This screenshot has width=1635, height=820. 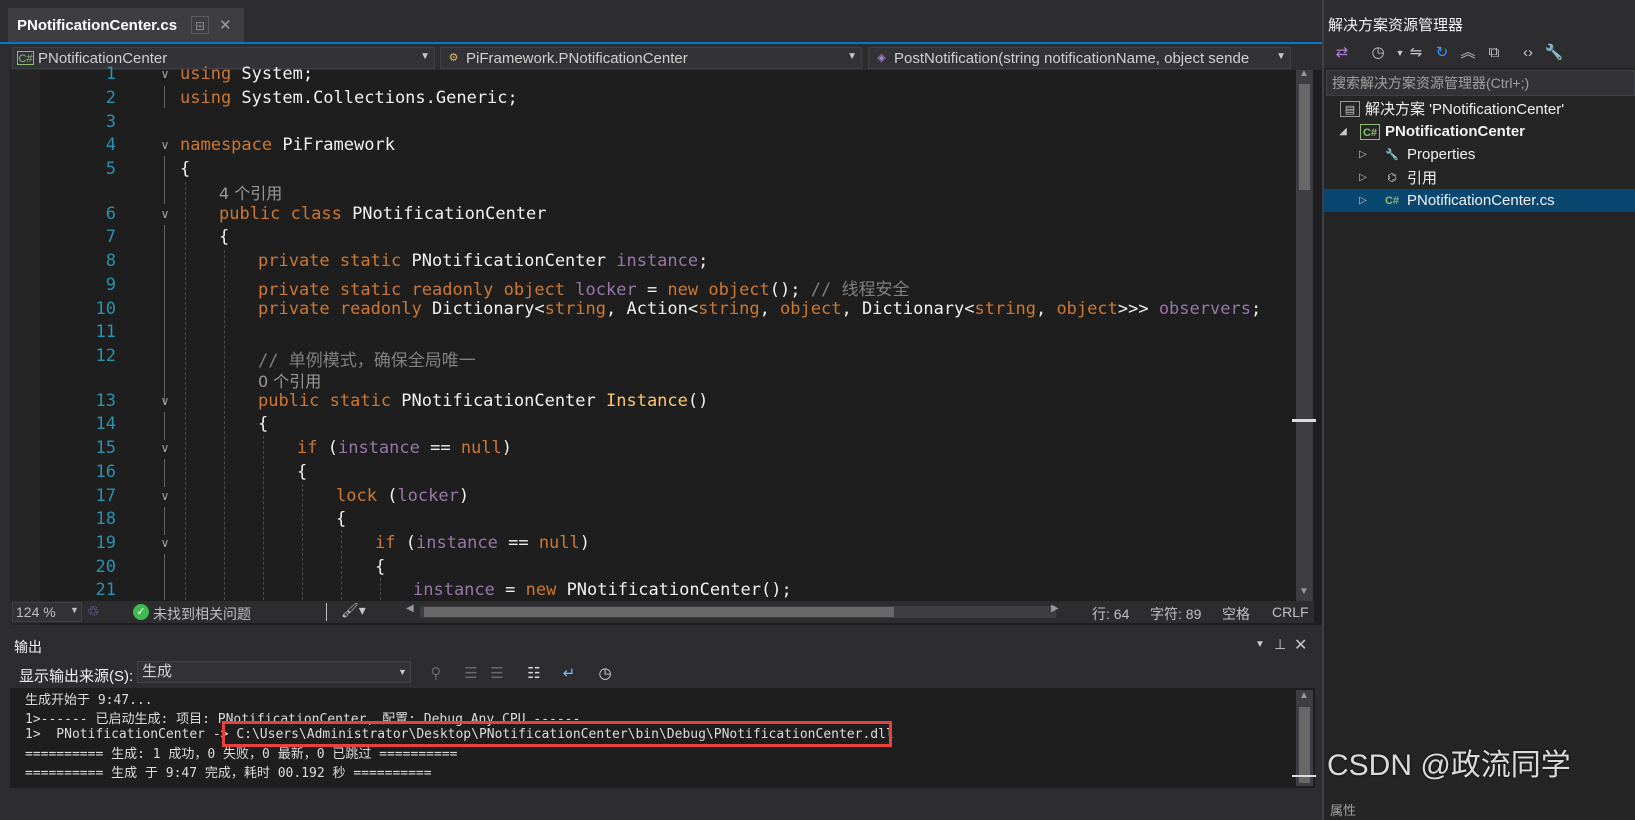 I want to click on line-number: 10, so click(x=105, y=309).